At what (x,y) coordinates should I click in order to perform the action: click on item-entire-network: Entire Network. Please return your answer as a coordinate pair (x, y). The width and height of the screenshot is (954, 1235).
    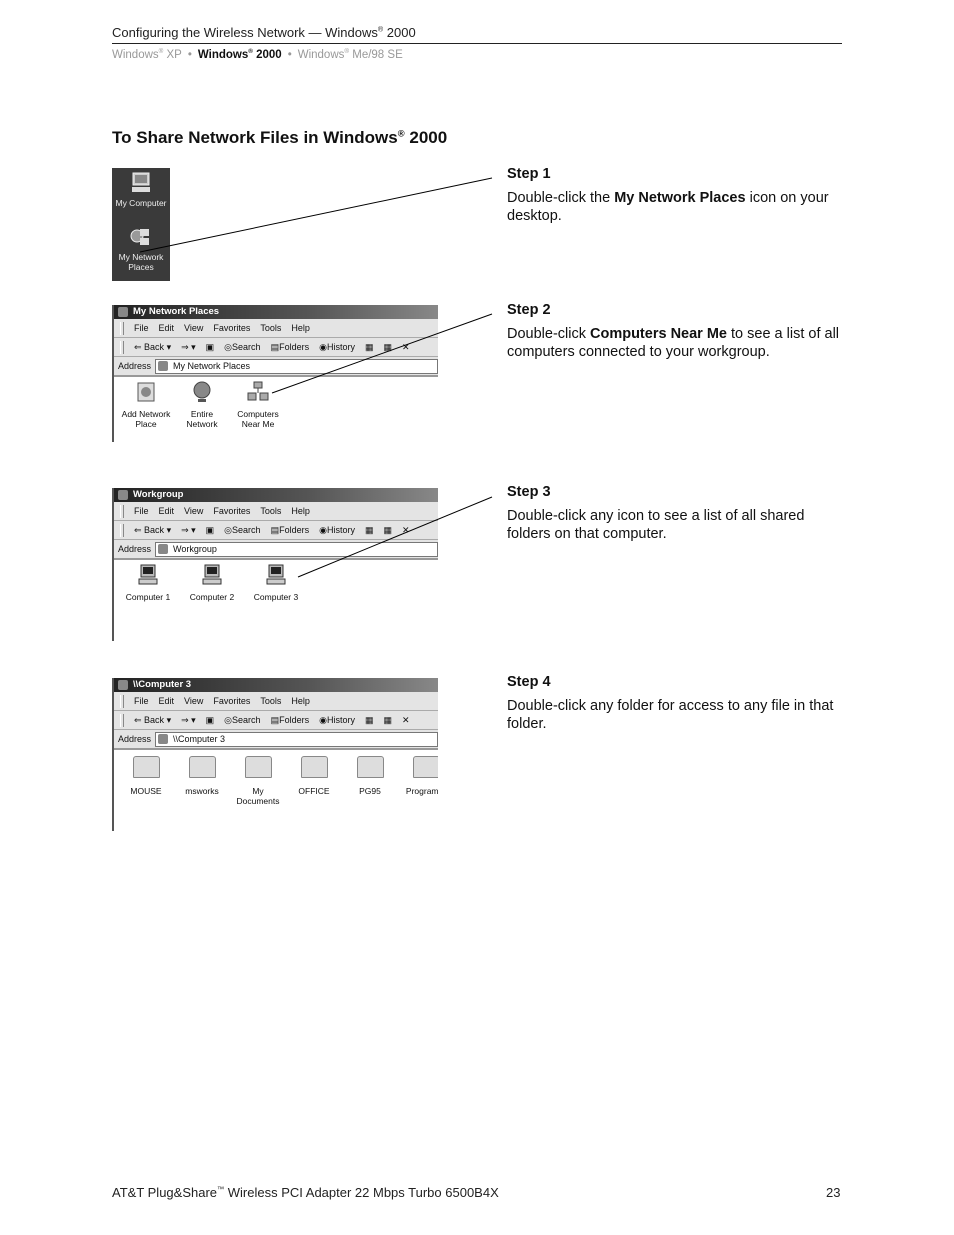
    Looking at the image, I should click on (202, 405).